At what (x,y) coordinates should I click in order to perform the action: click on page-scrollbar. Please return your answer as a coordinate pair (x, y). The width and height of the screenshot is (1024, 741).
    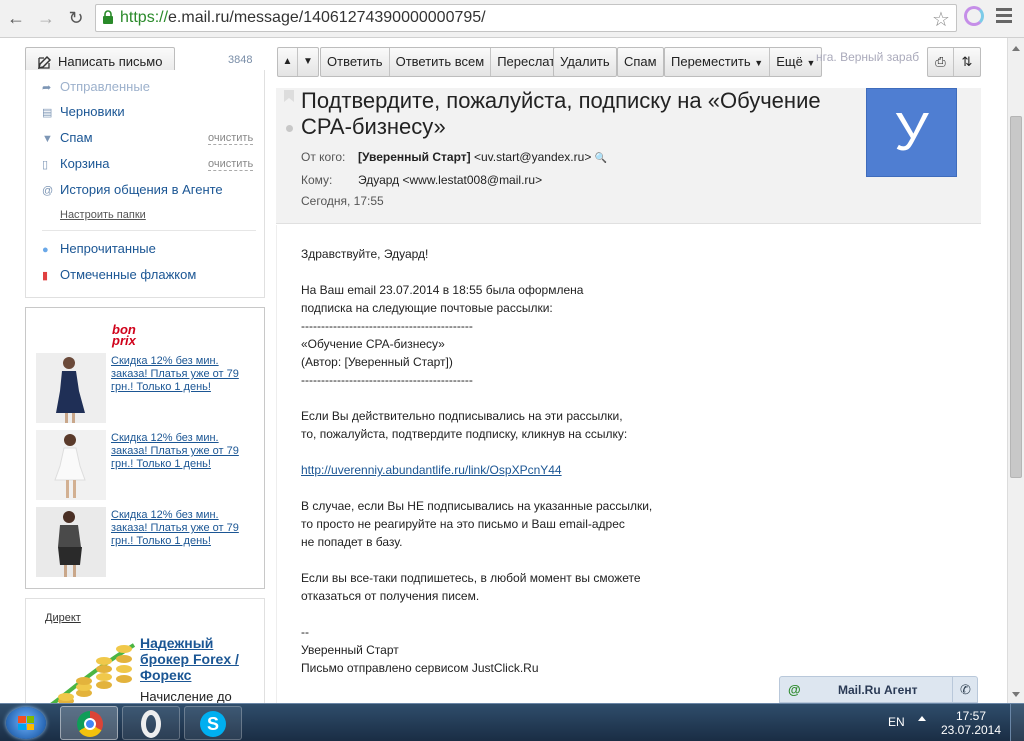
    Looking at the image, I should click on (1015, 370).